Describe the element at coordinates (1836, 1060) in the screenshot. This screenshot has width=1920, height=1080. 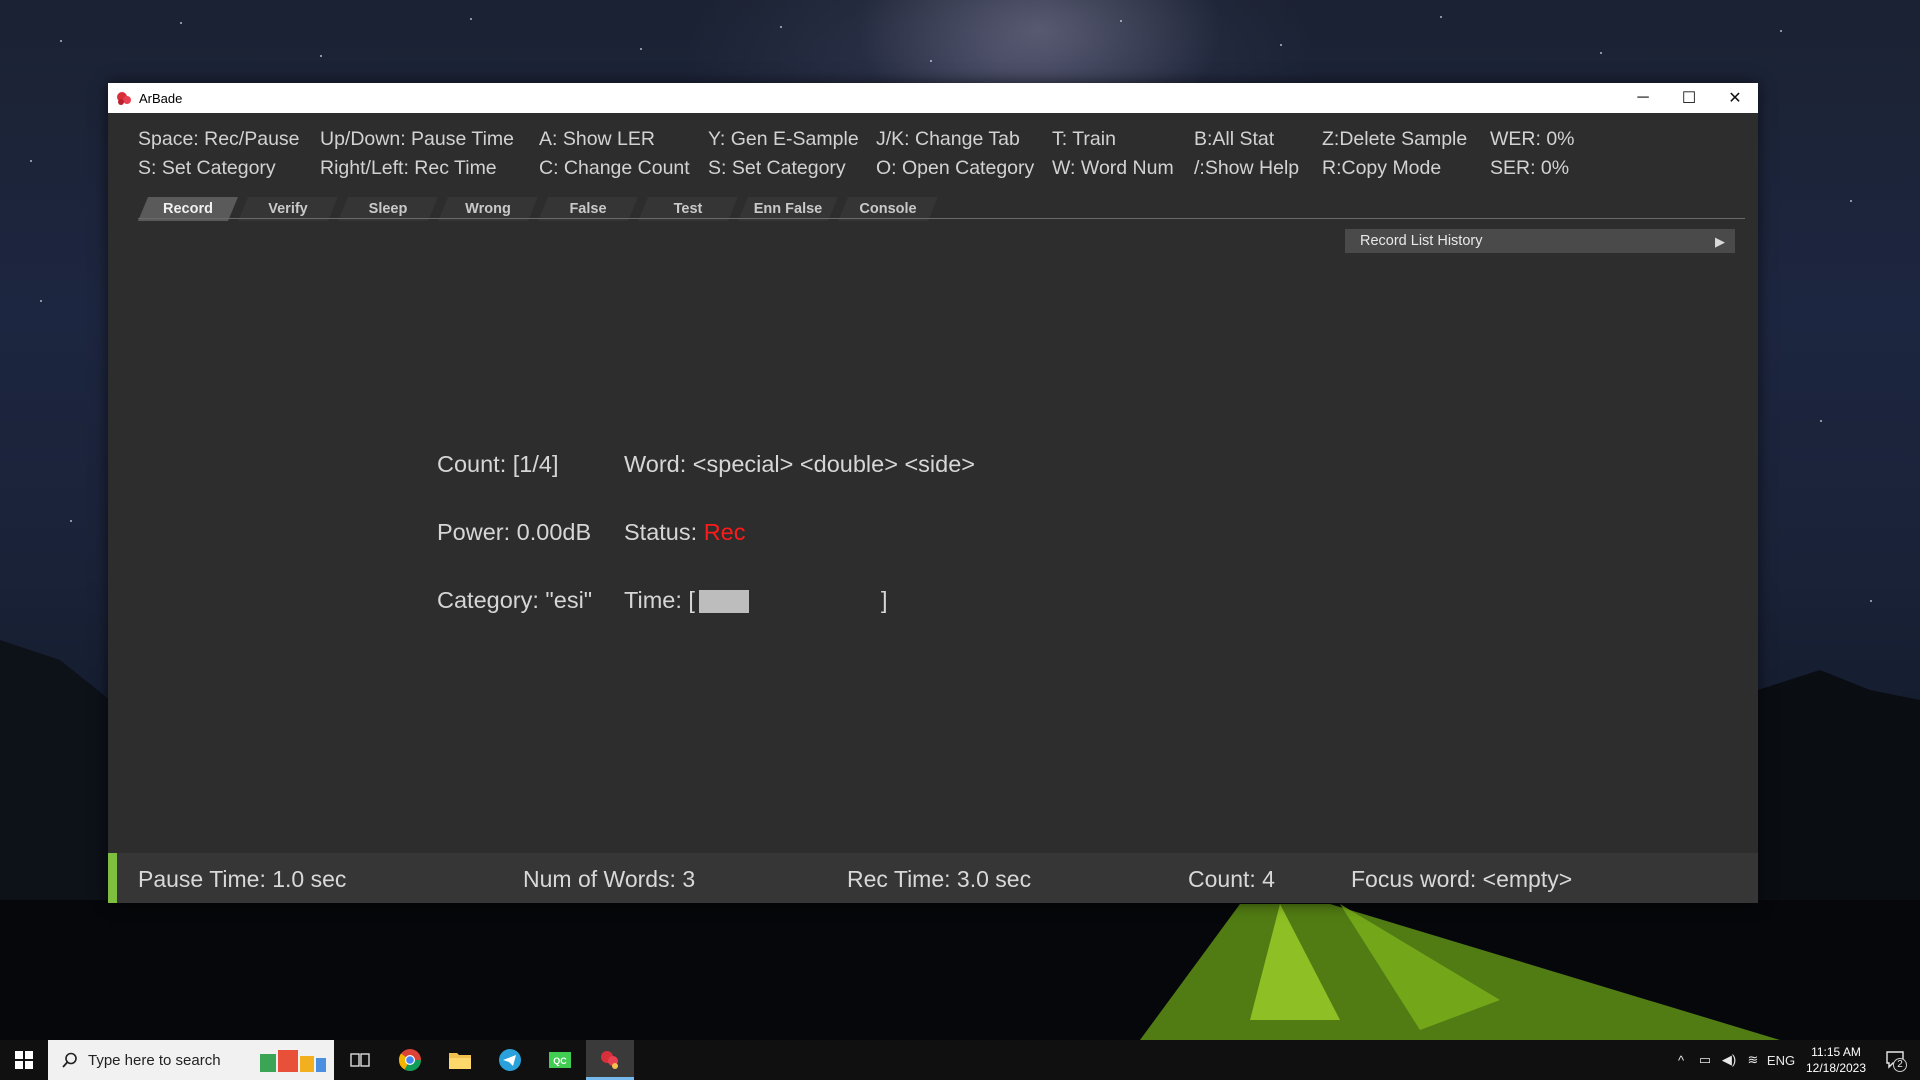
I see `taskbar-clock: 11:15 AM 12/18/2023` at that location.